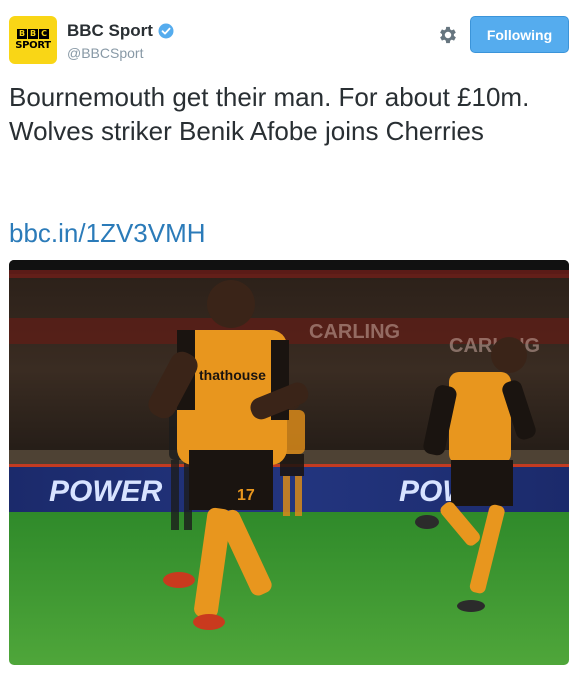 The width and height of the screenshot is (582, 673). Describe the element at coordinates (107, 233) in the screenshot. I see `tweet-link: bbc.in/1ZV3VMH` at that location.